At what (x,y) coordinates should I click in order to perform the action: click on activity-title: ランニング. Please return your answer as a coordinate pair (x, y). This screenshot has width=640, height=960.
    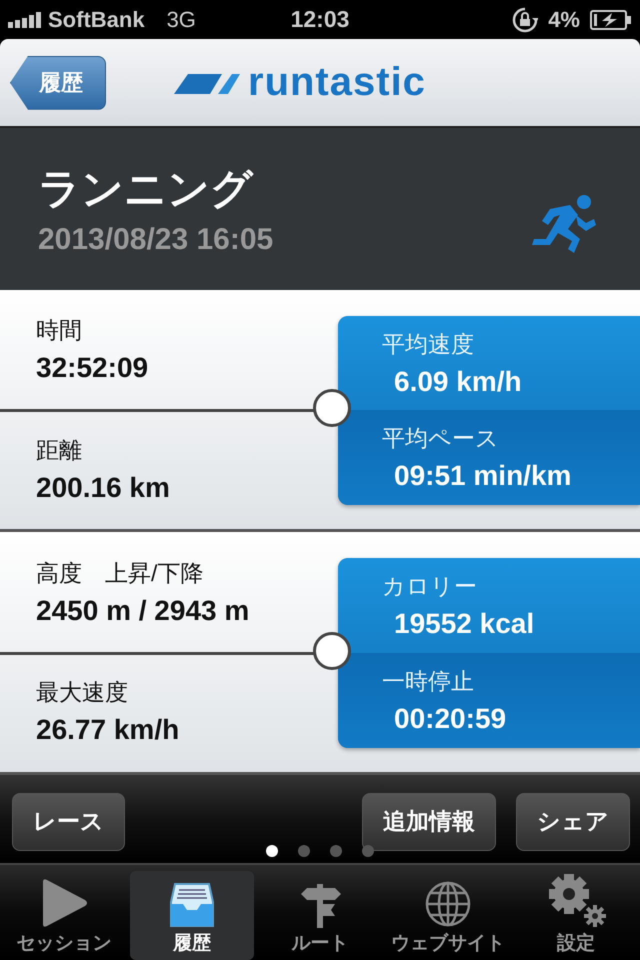
    Looking at the image, I should click on (146, 189).